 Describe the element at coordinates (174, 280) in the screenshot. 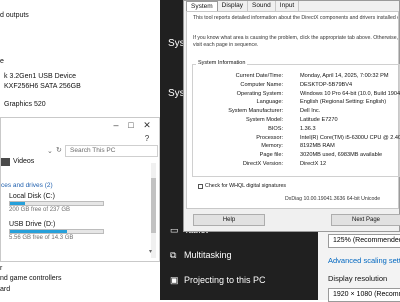

I see `projecting-icon: ▣` at that location.